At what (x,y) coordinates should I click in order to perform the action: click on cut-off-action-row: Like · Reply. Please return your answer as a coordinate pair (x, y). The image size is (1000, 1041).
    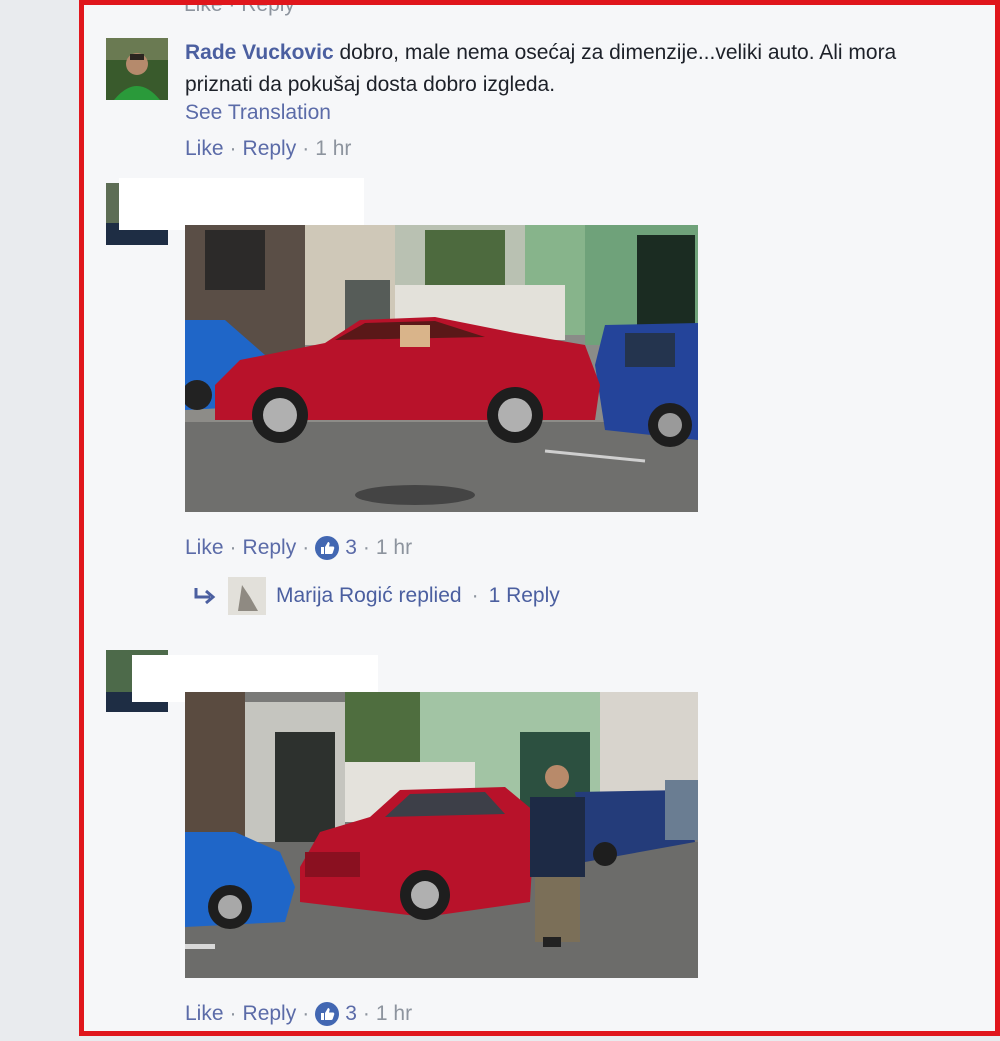
    Looking at the image, I should click on (239, 11).